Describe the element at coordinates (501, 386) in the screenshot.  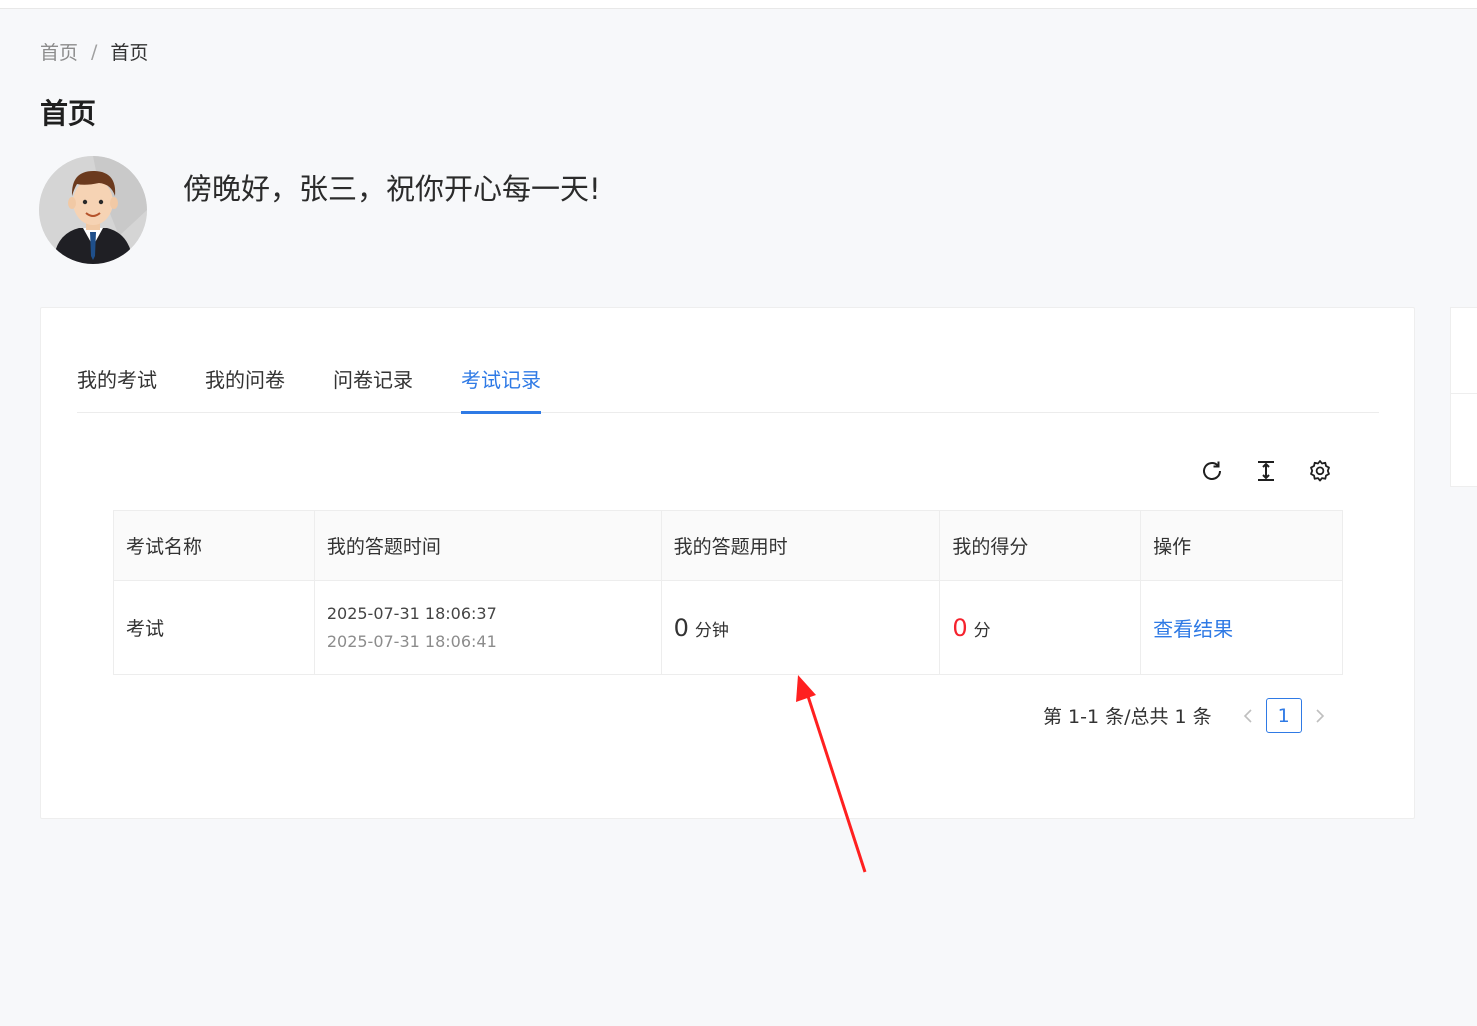
I see `tab-exam-records: 考试记录` at that location.